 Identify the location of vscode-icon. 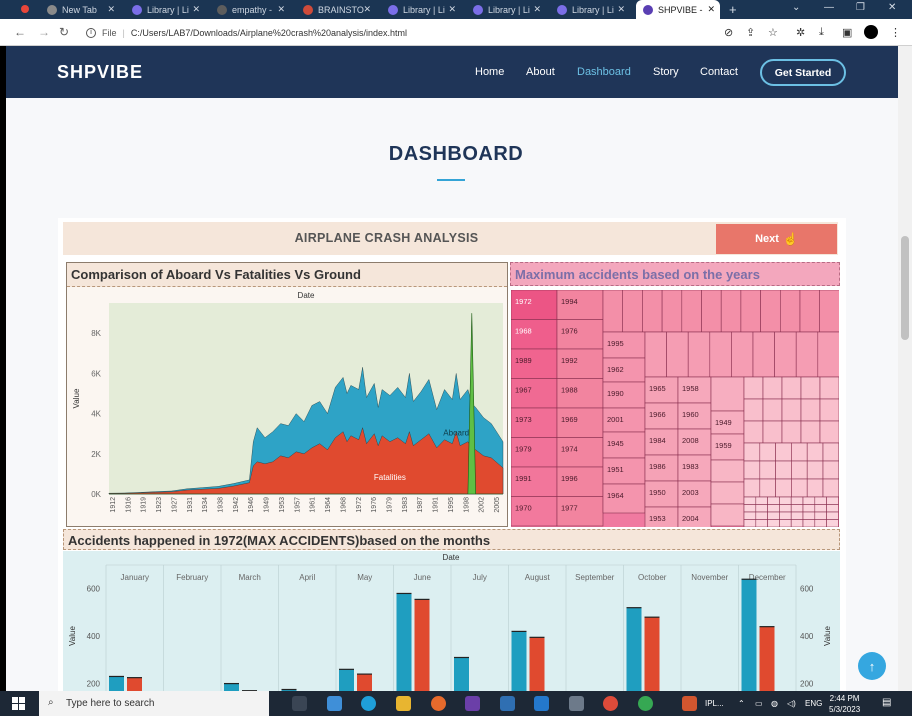
(541, 703).